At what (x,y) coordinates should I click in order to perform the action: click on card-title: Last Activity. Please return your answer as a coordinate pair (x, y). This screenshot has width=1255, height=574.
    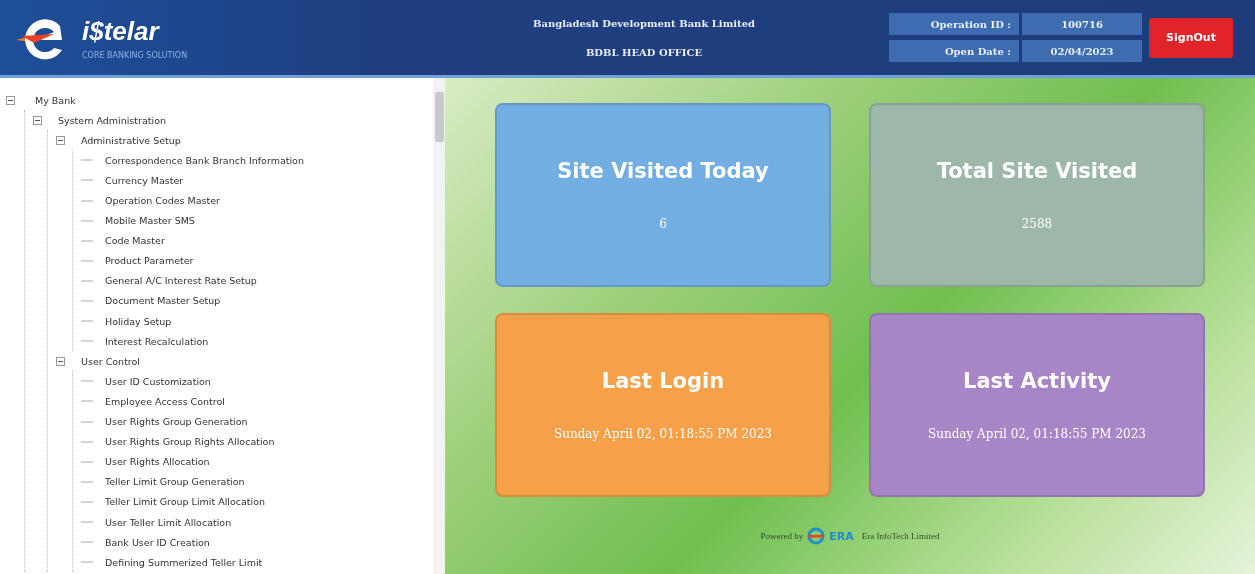
    Looking at the image, I should click on (1037, 381).